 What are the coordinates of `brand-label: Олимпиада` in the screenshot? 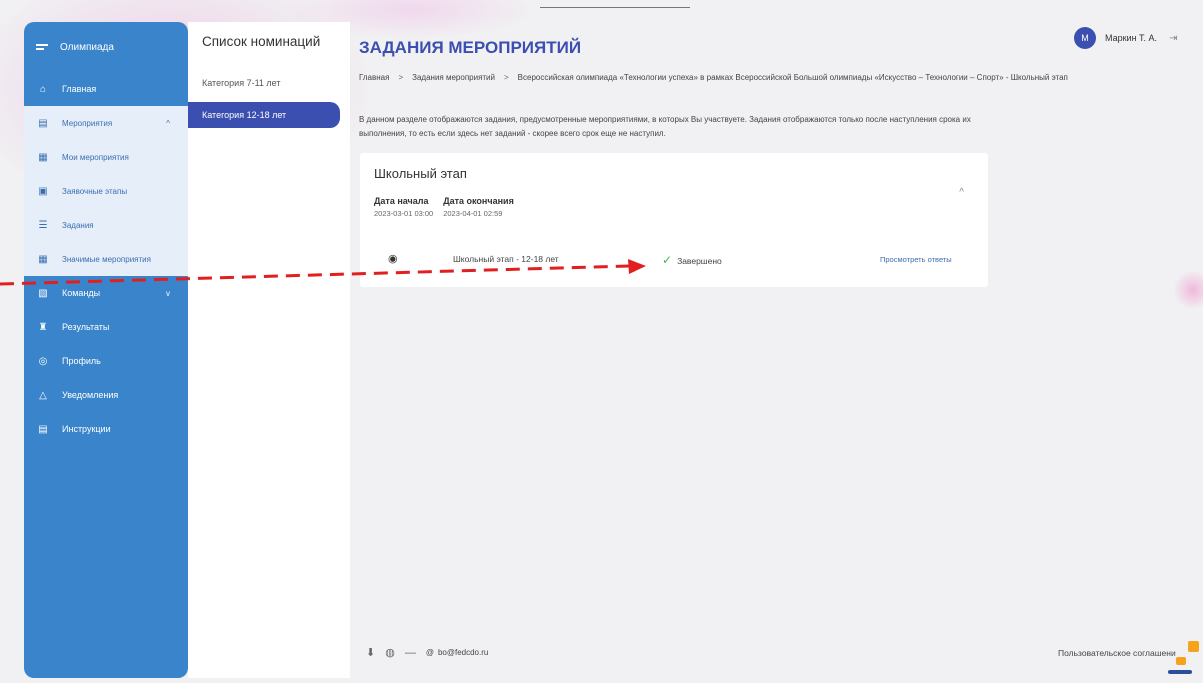 It's located at (87, 47).